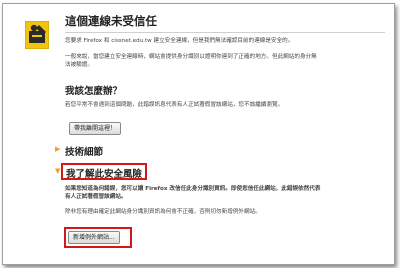 The height and width of the screenshot is (268, 400). I want to click on understand-risks-toggle: 我了解此安全風險, so click(104, 173).